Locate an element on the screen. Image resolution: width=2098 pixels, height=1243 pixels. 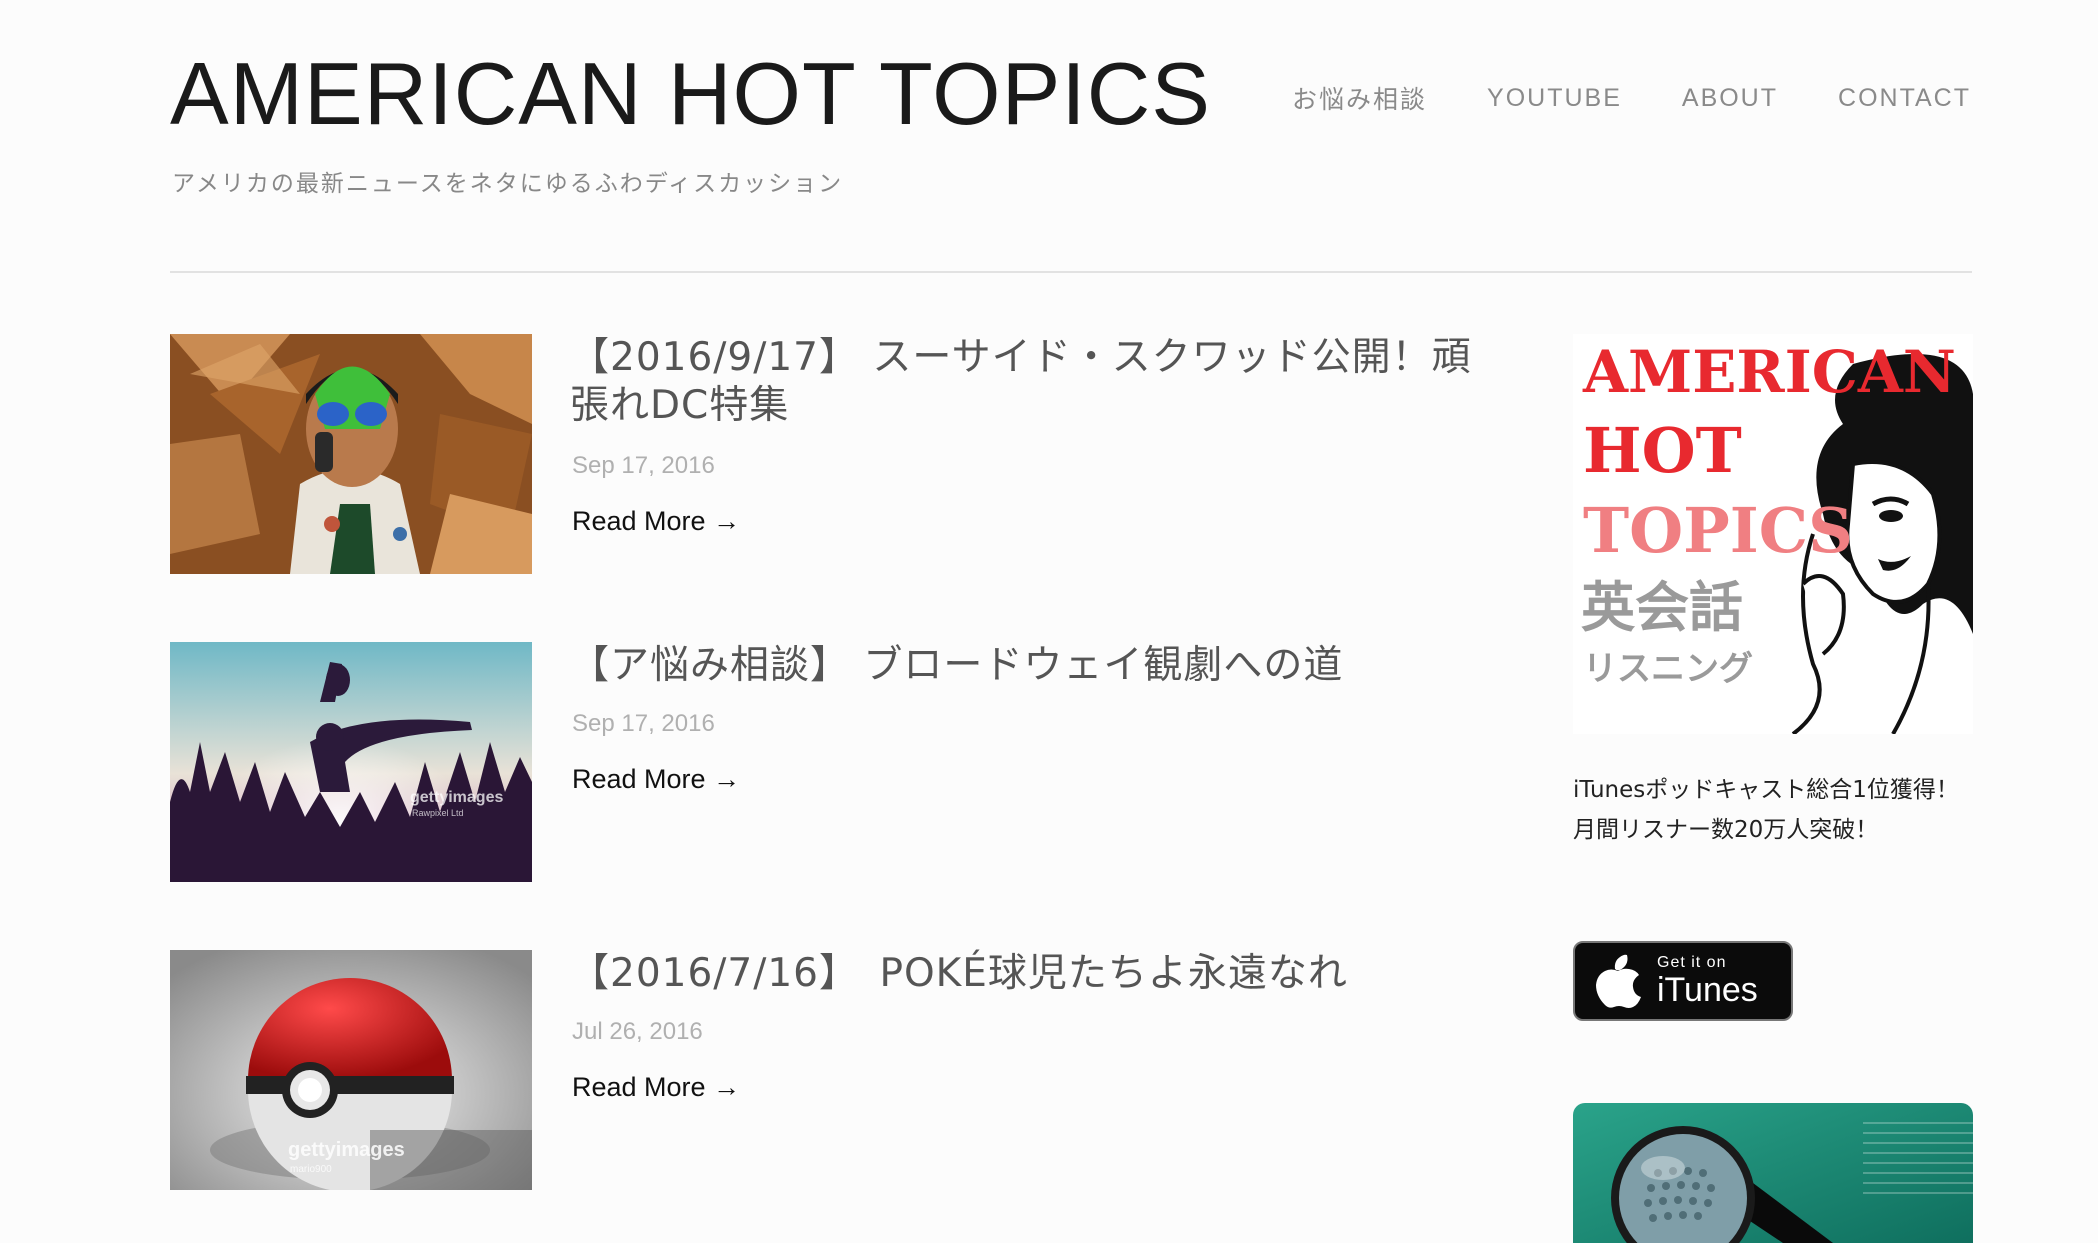
site-title: AMERICAN HOT TOPICS is located at coordinates (690, 94).